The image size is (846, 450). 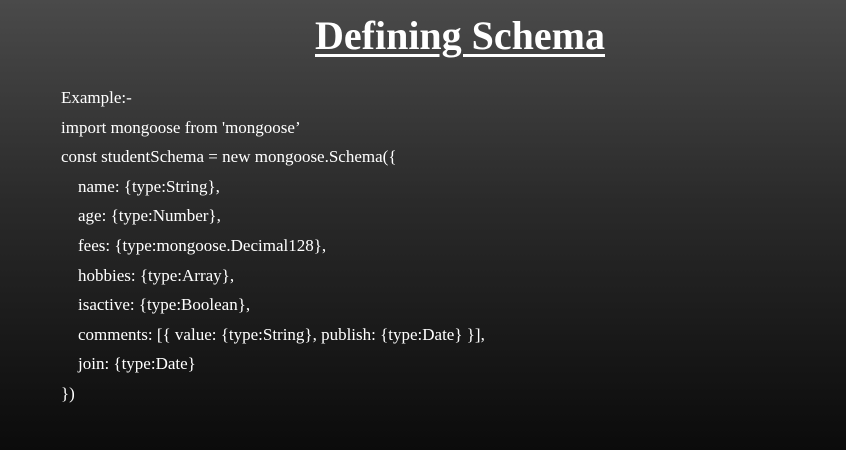 I want to click on code-line-fees-field: fees: {type:mongoose.Decimal128},, so click(x=202, y=245).